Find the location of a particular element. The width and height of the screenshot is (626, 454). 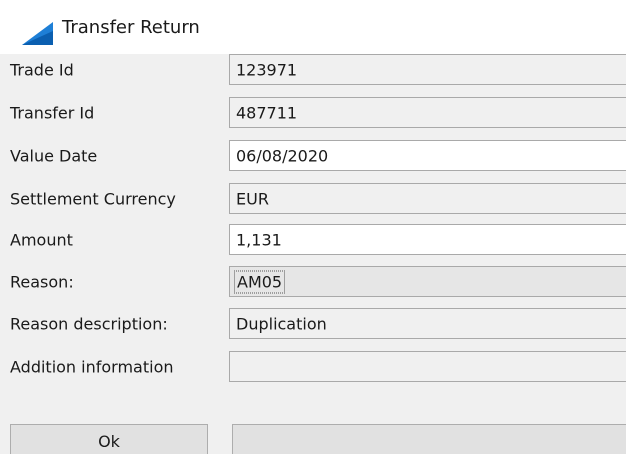

amount-value: 1,131 is located at coordinates (259, 239).